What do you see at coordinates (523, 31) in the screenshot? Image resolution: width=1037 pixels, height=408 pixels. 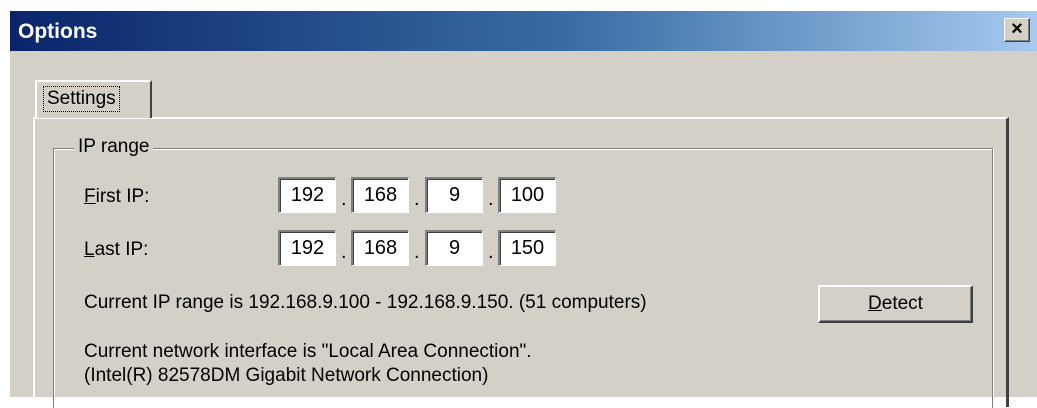 I see `title-bar: Options ×` at bounding box center [523, 31].